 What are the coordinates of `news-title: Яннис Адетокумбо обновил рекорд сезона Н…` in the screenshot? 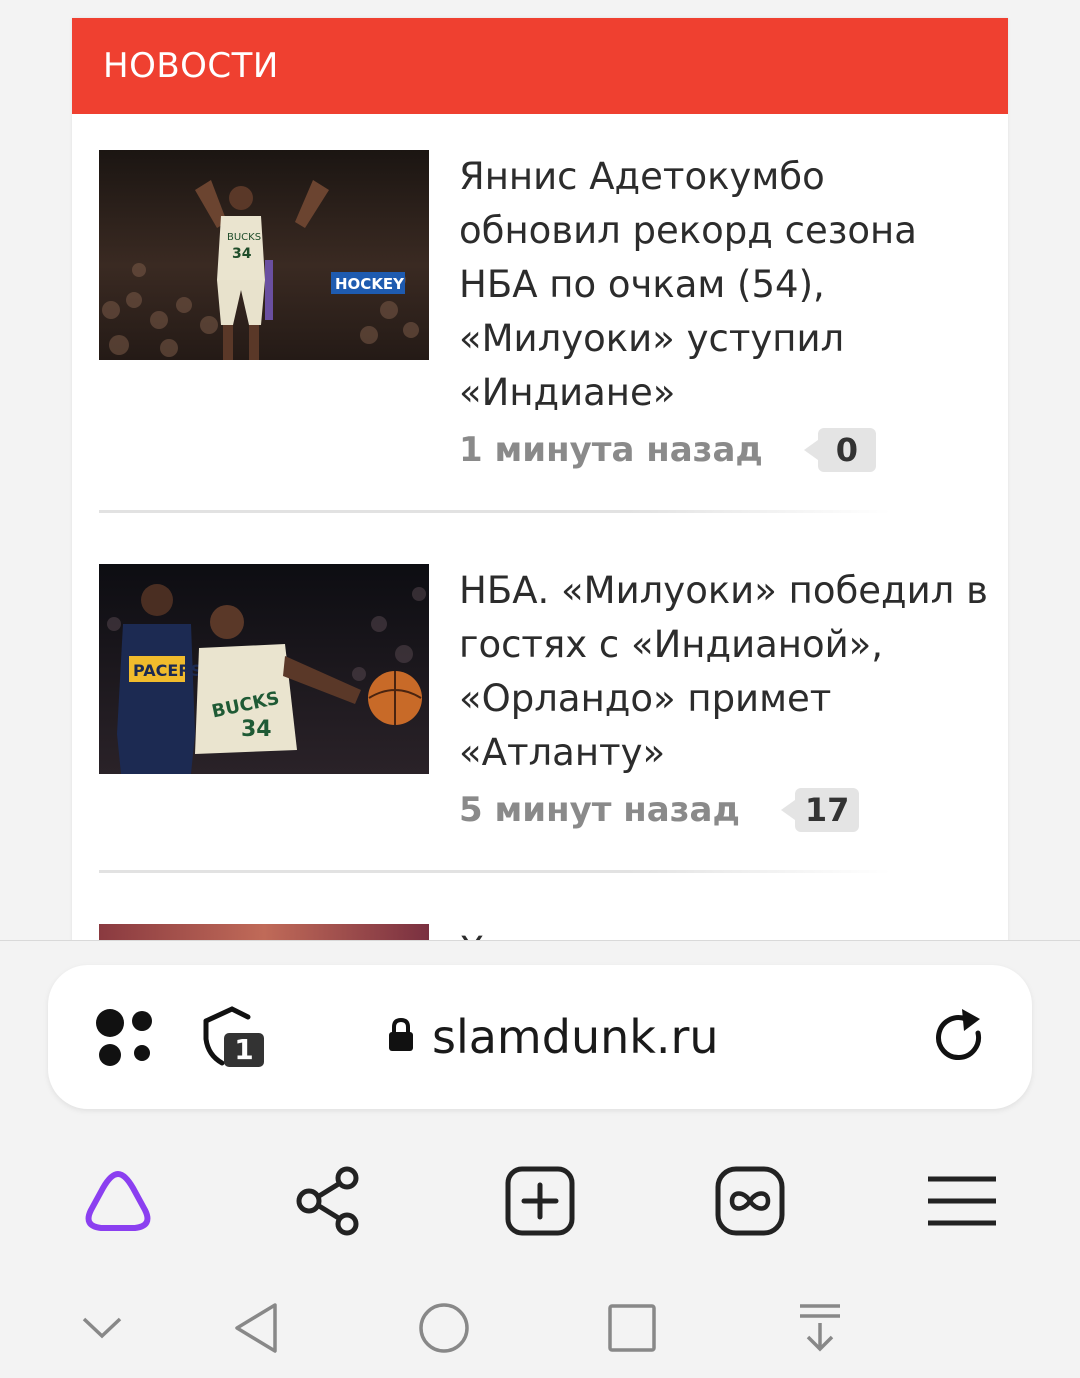 It's located at (724, 285).